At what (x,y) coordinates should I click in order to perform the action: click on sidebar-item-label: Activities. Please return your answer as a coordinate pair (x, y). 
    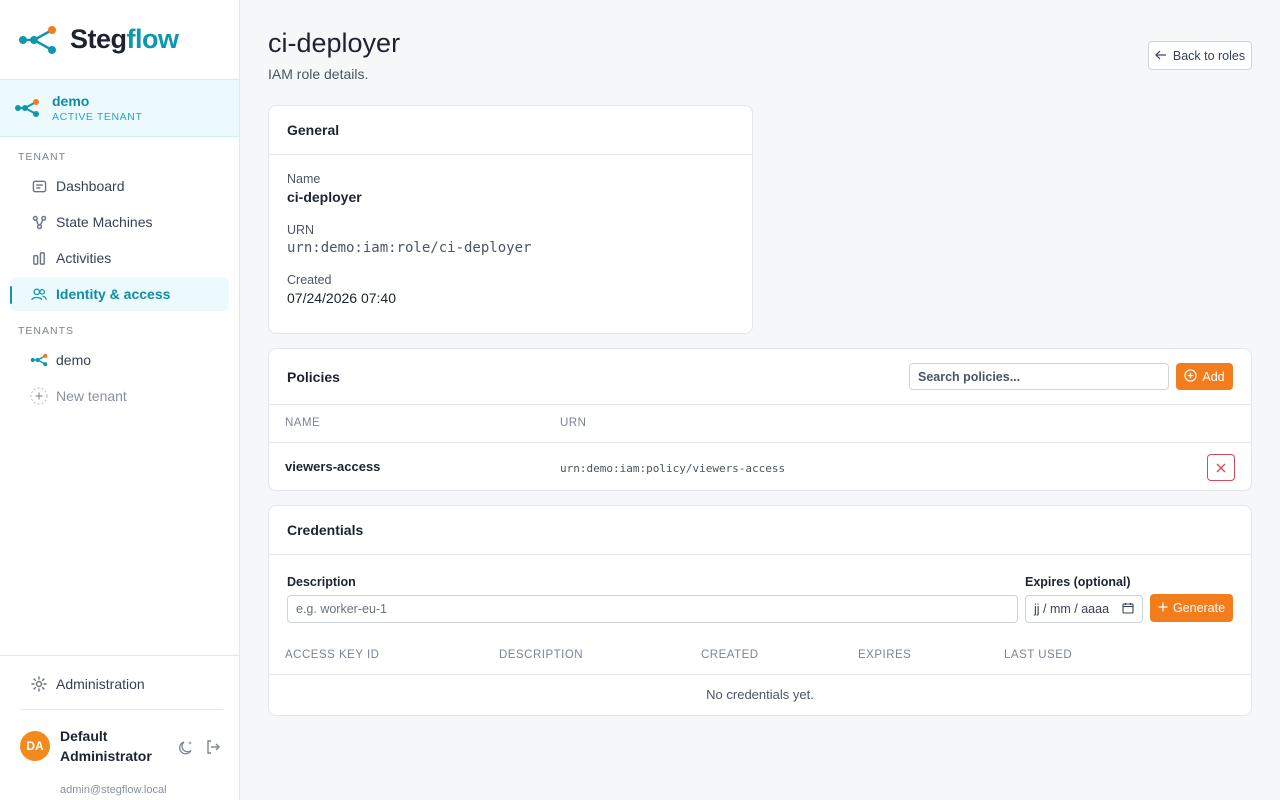
    Looking at the image, I should click on (84, 258).